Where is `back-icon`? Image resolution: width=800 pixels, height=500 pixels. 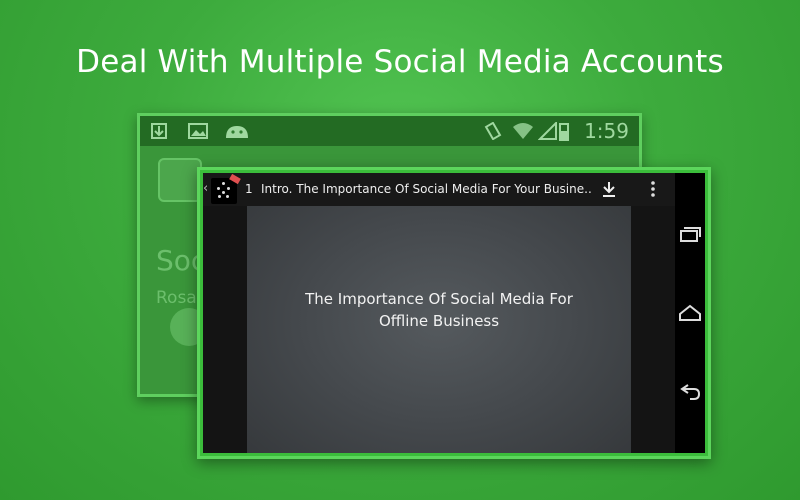
back-icon is located at coordinates (690, 394).